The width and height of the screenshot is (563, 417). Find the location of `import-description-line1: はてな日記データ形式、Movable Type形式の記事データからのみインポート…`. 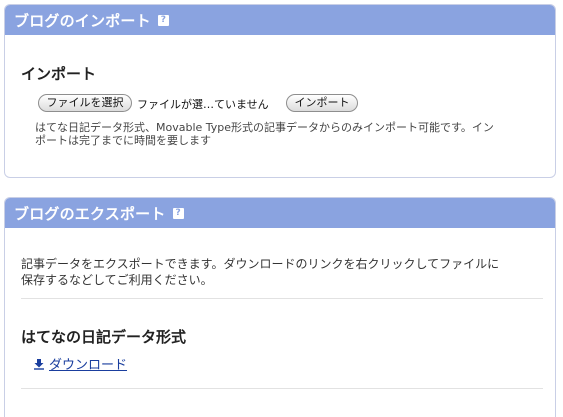

import-description-line1: はてな日記データ形式、Movable Type形式の記事データからのみインポート… is located at coordinates (264, 127).